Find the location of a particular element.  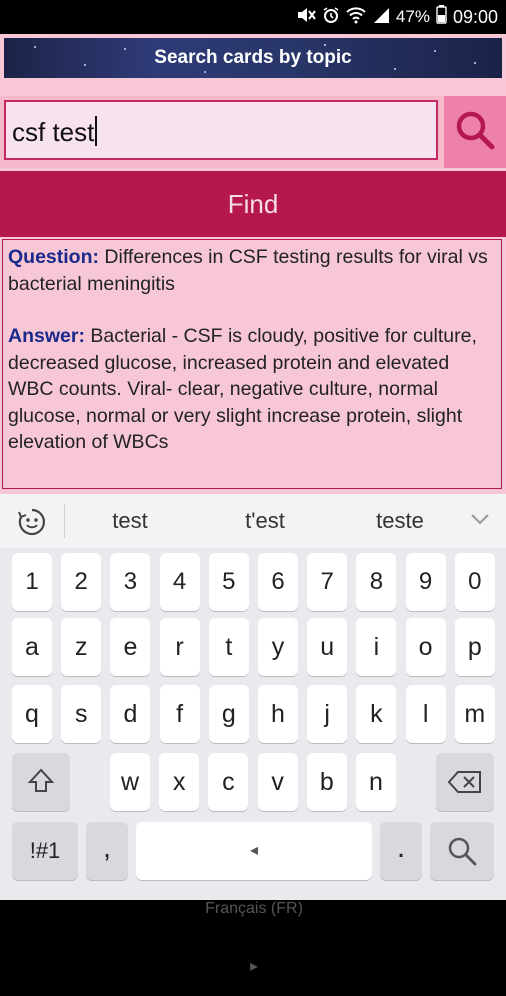

letter-key-label: i is located at coordinates (376, 647).